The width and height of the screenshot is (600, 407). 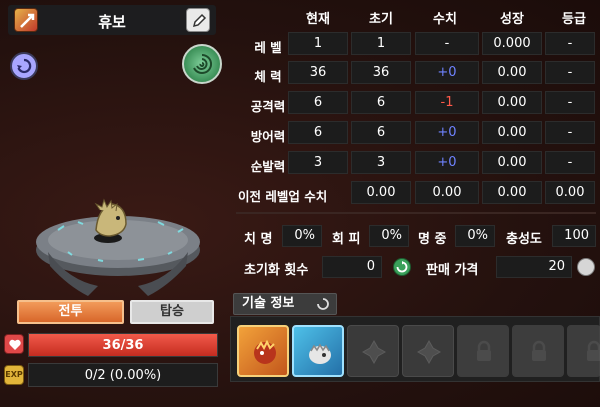 I want to click on evade-value: 0%, so click(x=389, y=236).